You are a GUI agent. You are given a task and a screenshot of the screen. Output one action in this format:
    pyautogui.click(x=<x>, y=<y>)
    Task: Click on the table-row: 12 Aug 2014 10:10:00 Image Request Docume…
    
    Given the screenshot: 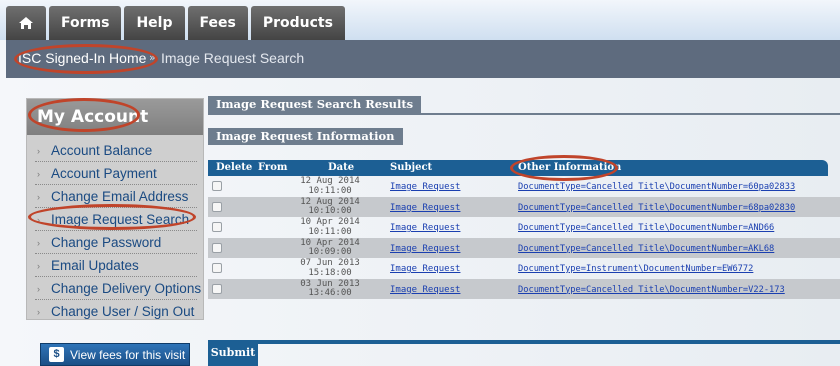 What is the action you would take?
    pyautogui.click(x=524, y=206)
    